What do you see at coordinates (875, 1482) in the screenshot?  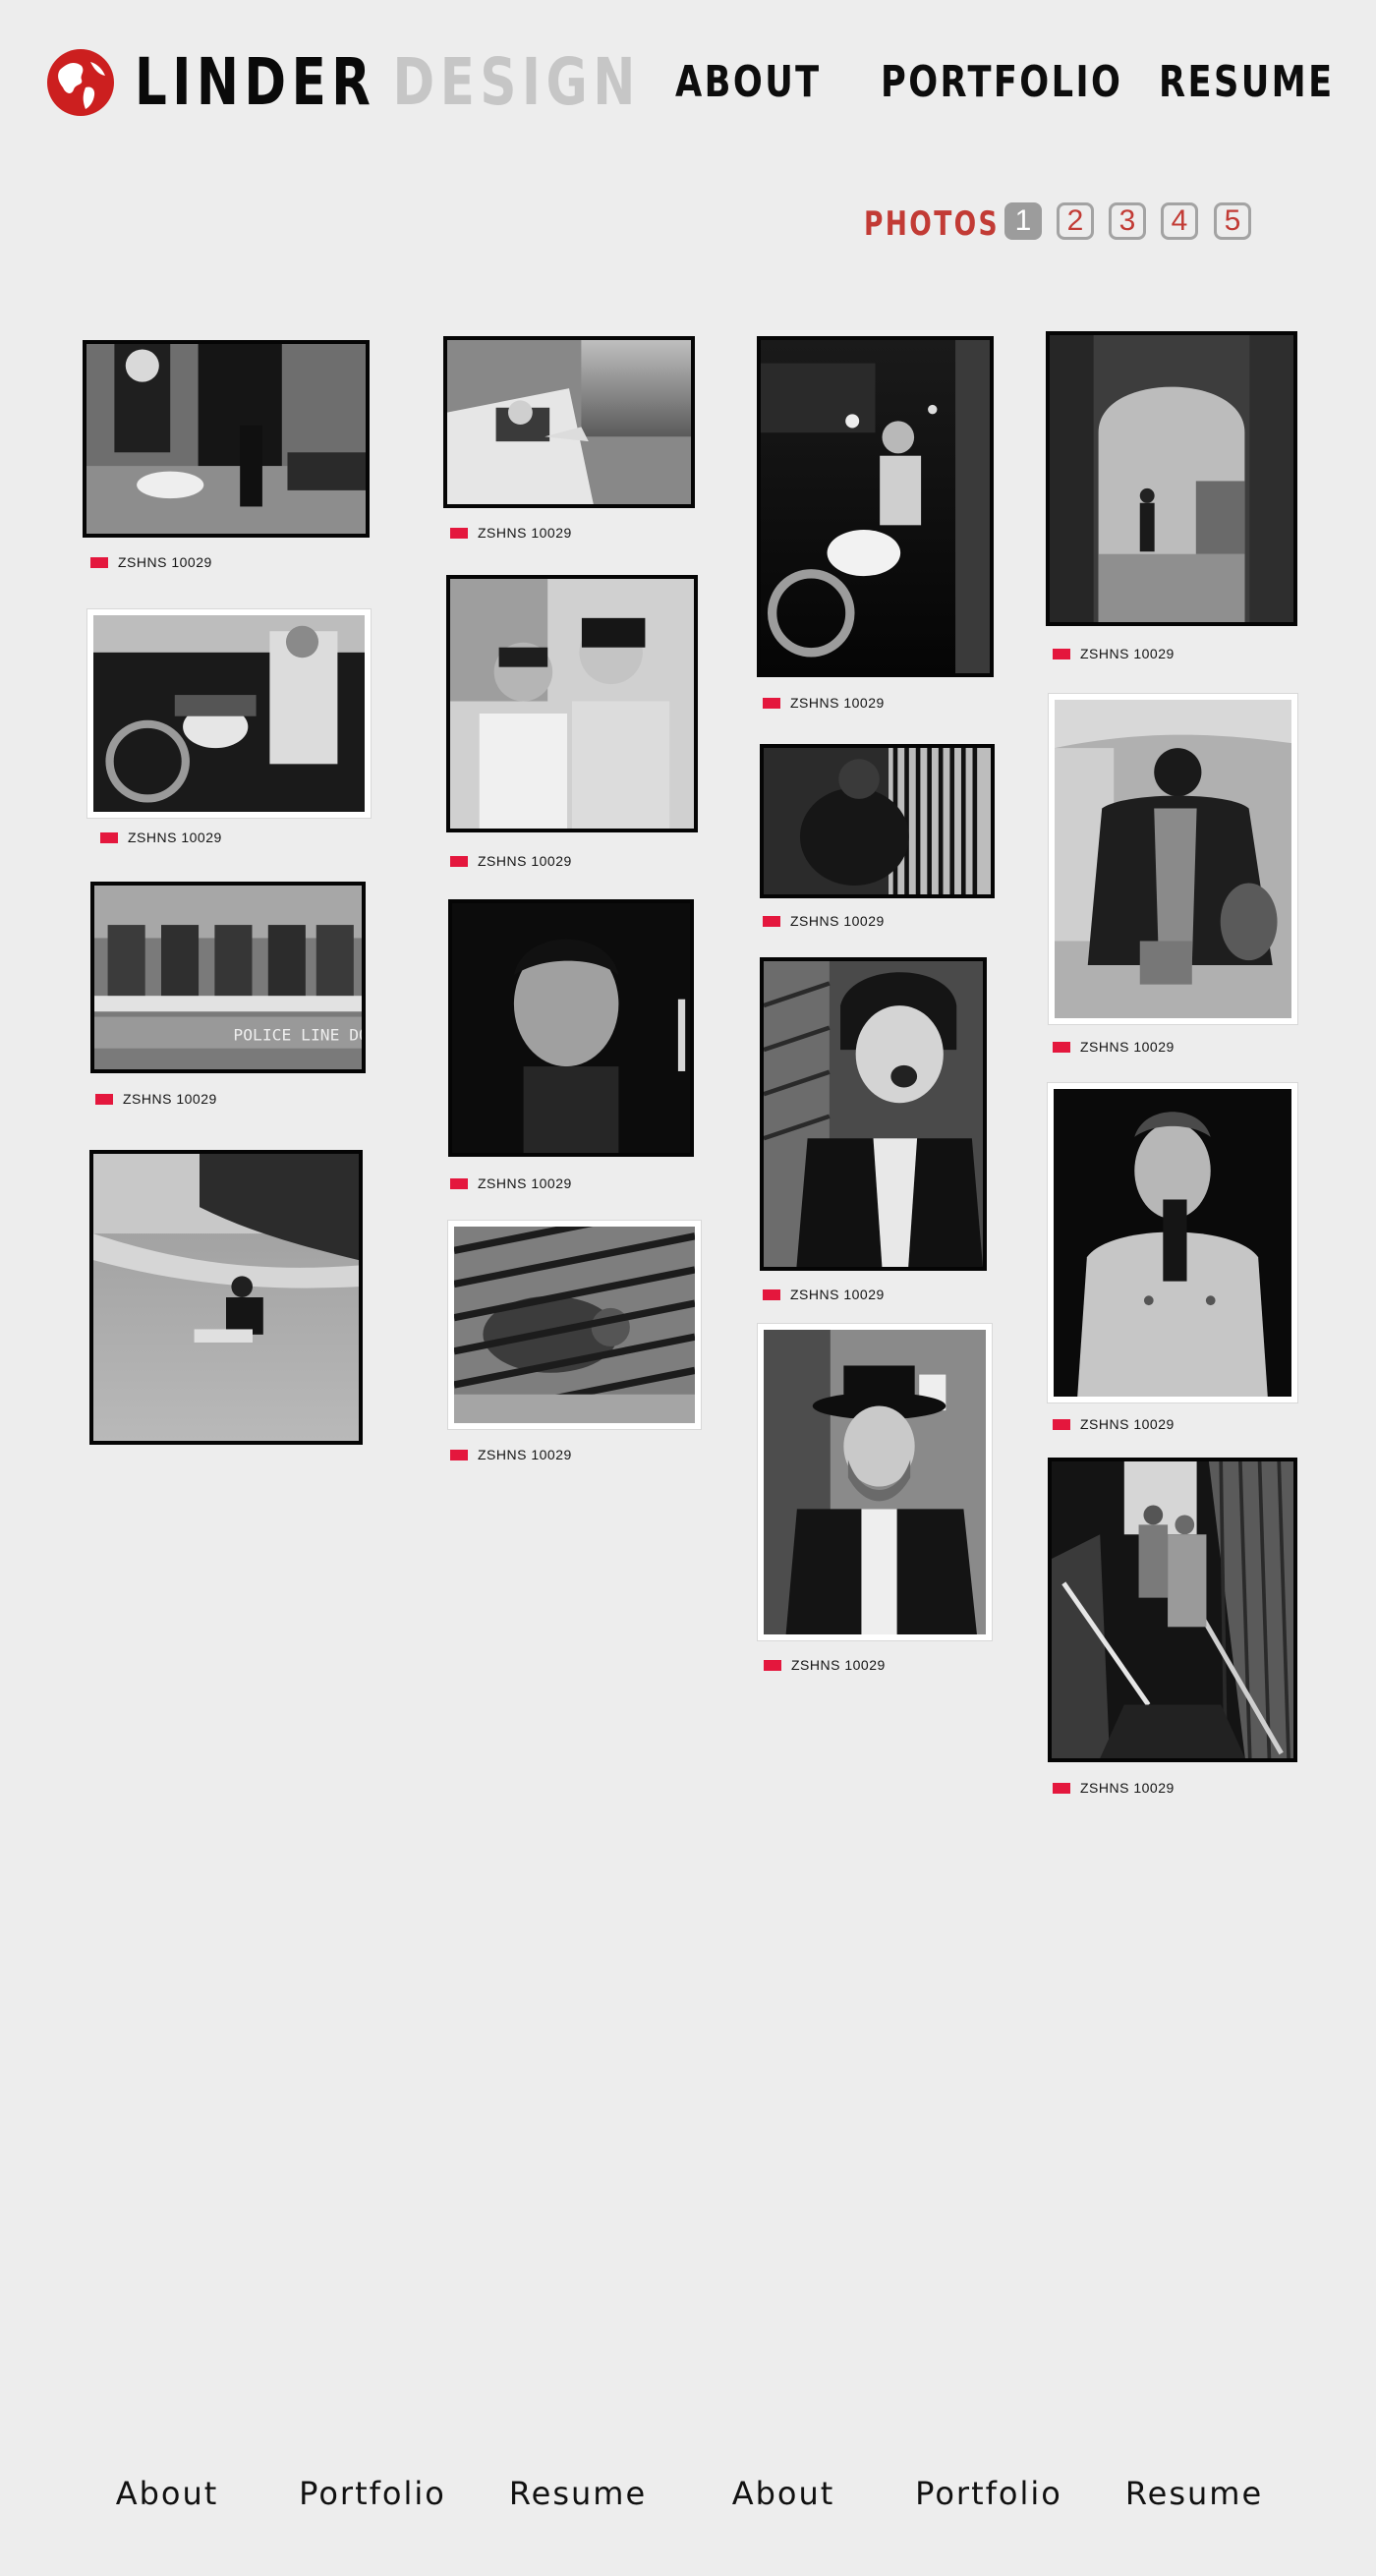 I see `photo-man-in-hat` at bounding box center [875, 1482].